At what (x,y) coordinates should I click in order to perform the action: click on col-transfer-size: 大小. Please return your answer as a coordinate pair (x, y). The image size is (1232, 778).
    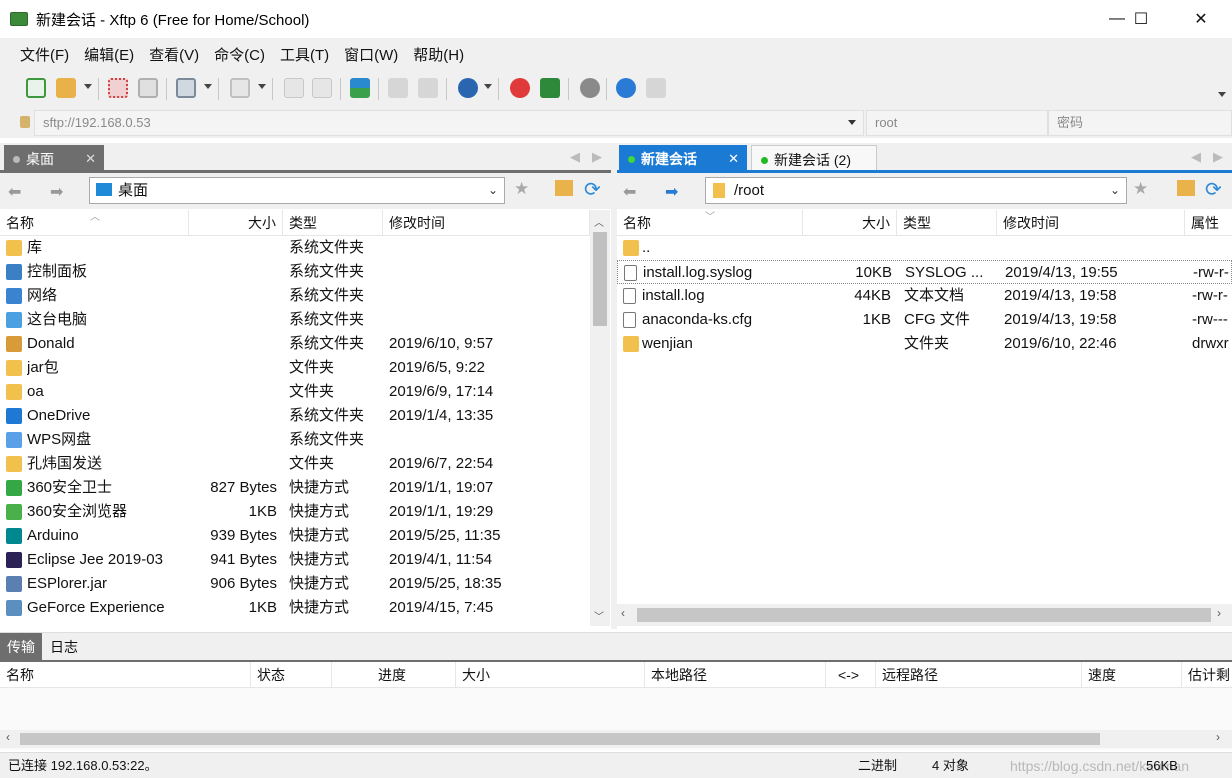
    Looking at the image, I should click on (550, 675).